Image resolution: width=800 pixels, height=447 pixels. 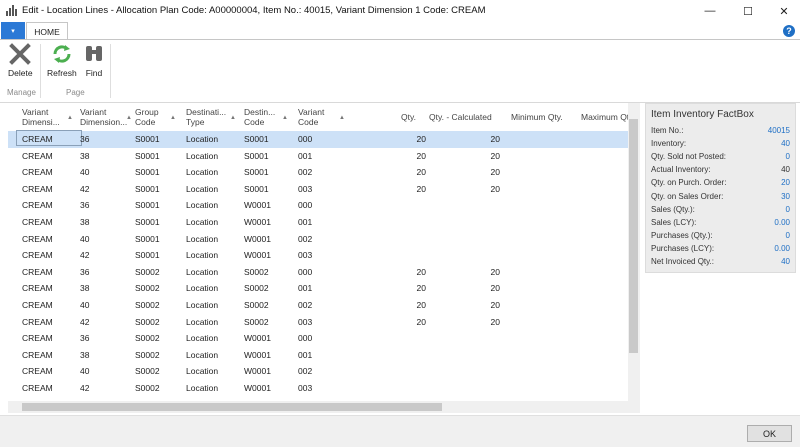 I want to click on help-icon: ?, so click(x=789, y=31).